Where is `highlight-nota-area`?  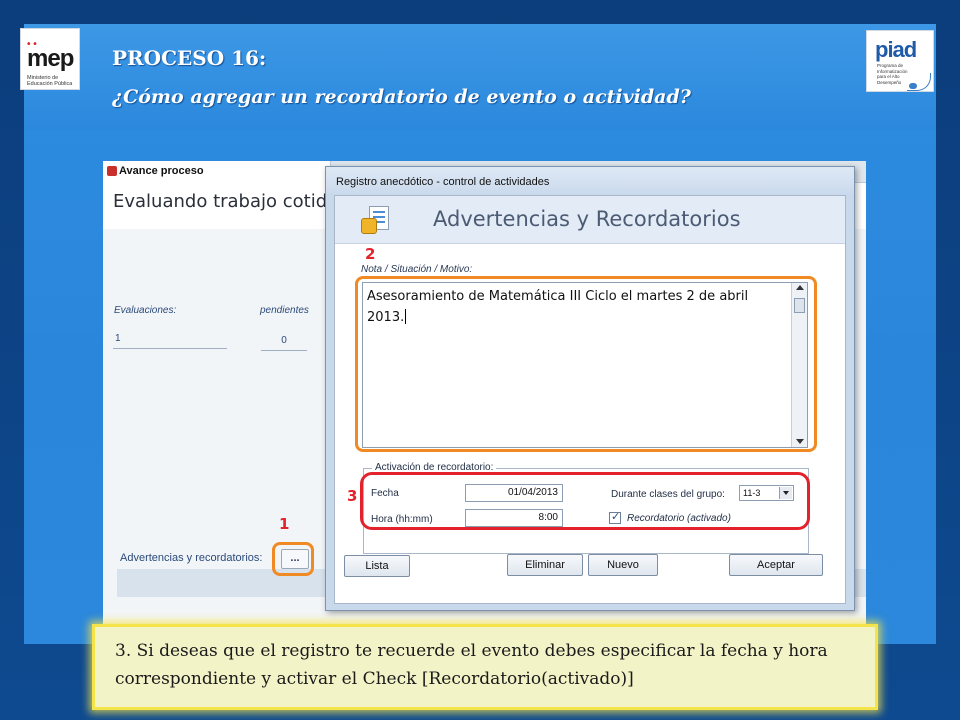 highlight-nota-area is located at coordinates (586, 364).